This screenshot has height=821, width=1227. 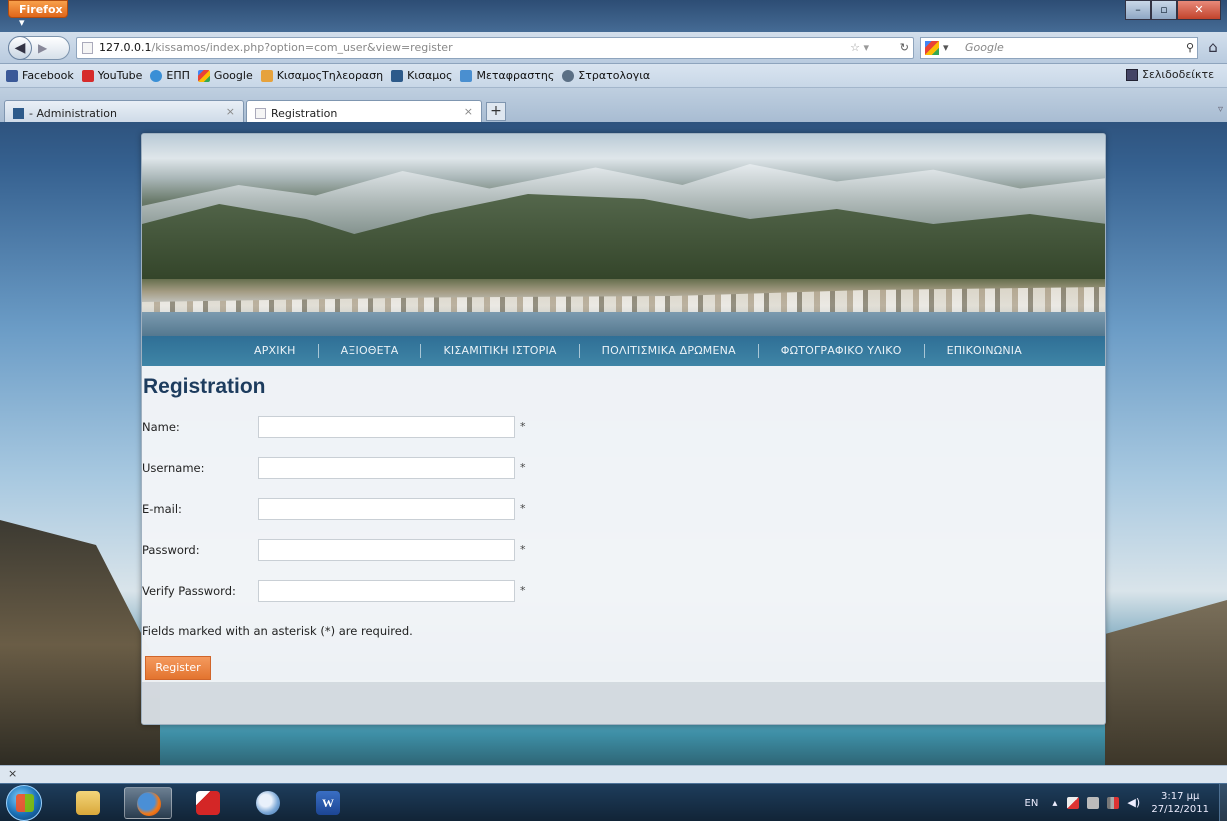 What do you see at coordinates (1180, 809) in the screenshot?
I see `clock-date: 27/12/2011` at bounding box center [1180, 809].